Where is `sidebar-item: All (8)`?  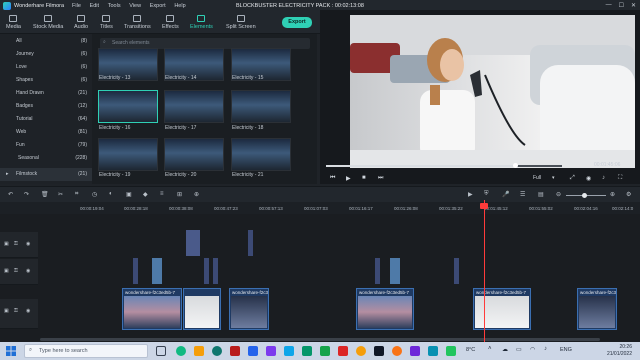
sidebar-item: All (8) is located at coordinates (46, 41).